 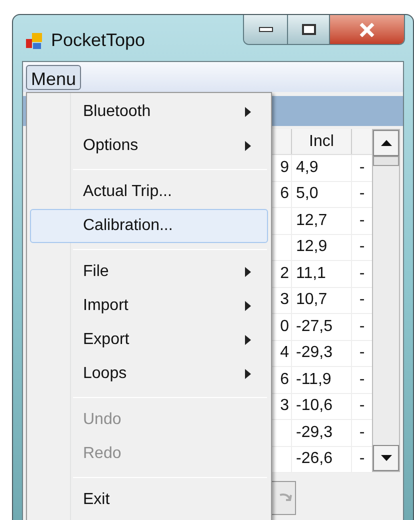 I want to click on table-cell-text: 4, so click(x=284, y=353).